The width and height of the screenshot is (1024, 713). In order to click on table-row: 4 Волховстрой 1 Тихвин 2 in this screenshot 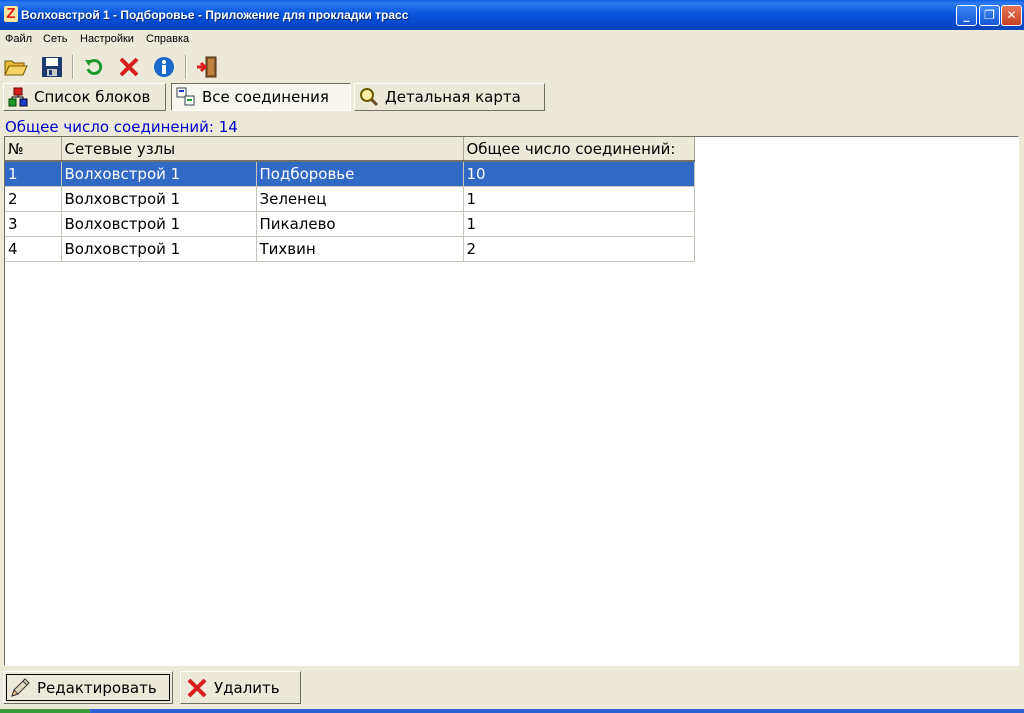, I will do `click(350, 249)`.